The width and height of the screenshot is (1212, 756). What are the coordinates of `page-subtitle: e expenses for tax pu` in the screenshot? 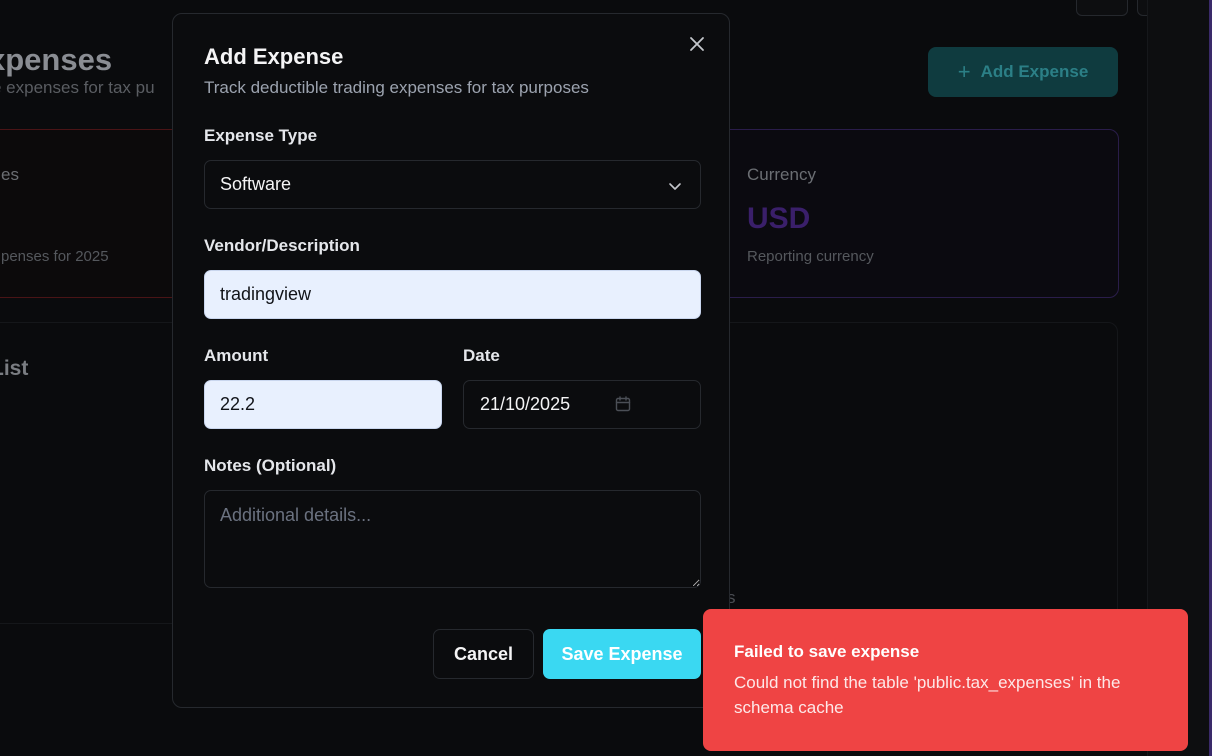 It's located at (77, 87).